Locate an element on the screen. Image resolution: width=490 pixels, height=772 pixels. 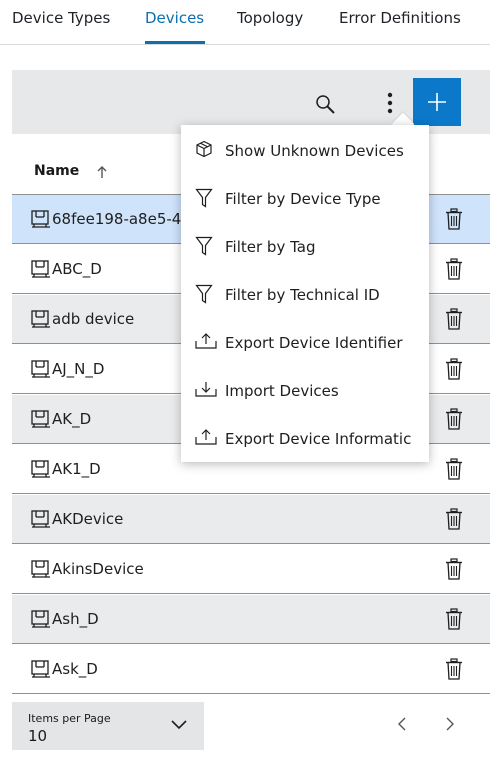
items-per-page-select: Items per Page 10 is located at coordinates (108, 726).